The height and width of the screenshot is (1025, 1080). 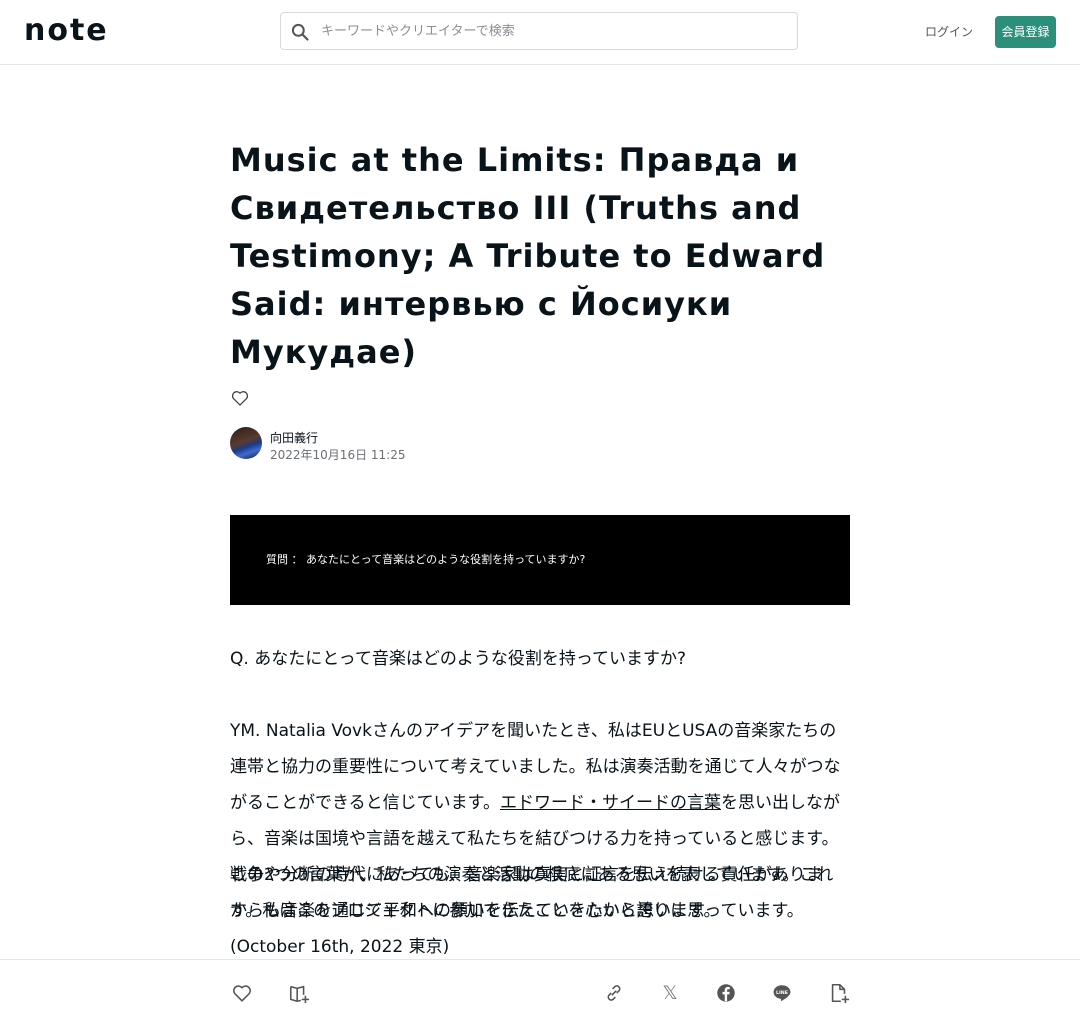 I want to click on search-placeholder: キーワードやクリエイターで検索, so click(x=418, y=31).